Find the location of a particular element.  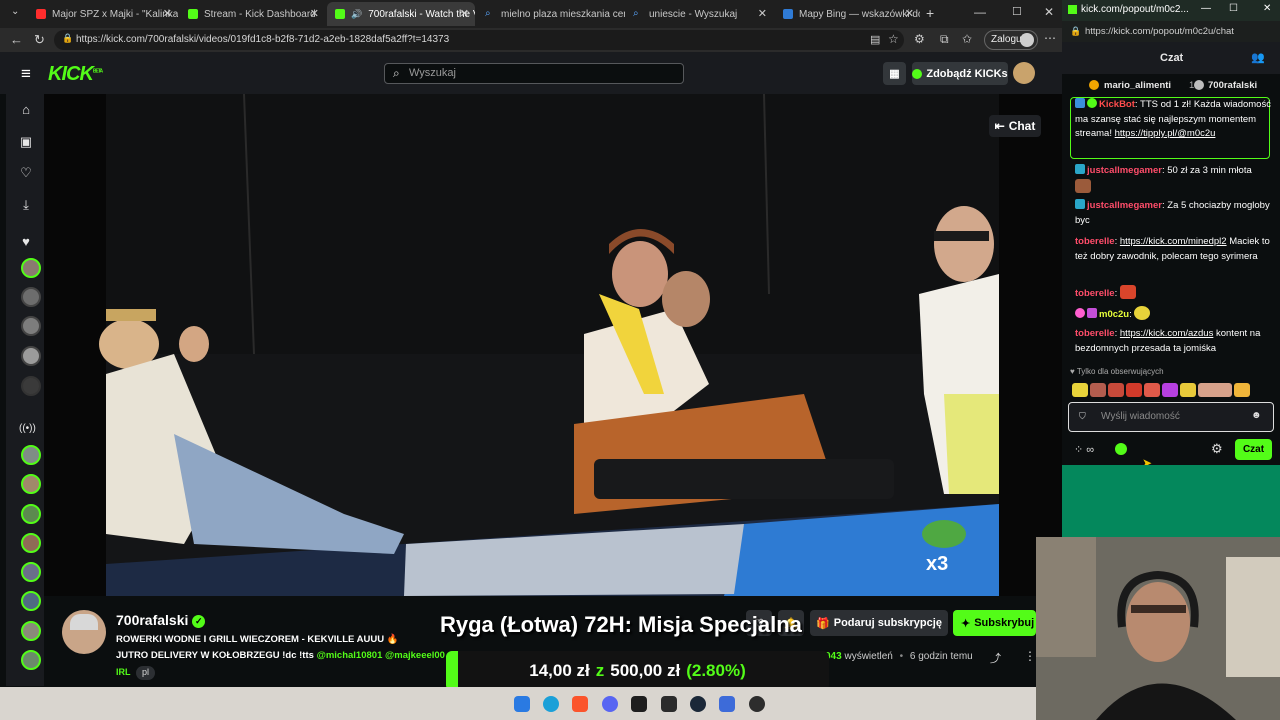

share-icon: ⤴ is located at coordinates (995, 658).